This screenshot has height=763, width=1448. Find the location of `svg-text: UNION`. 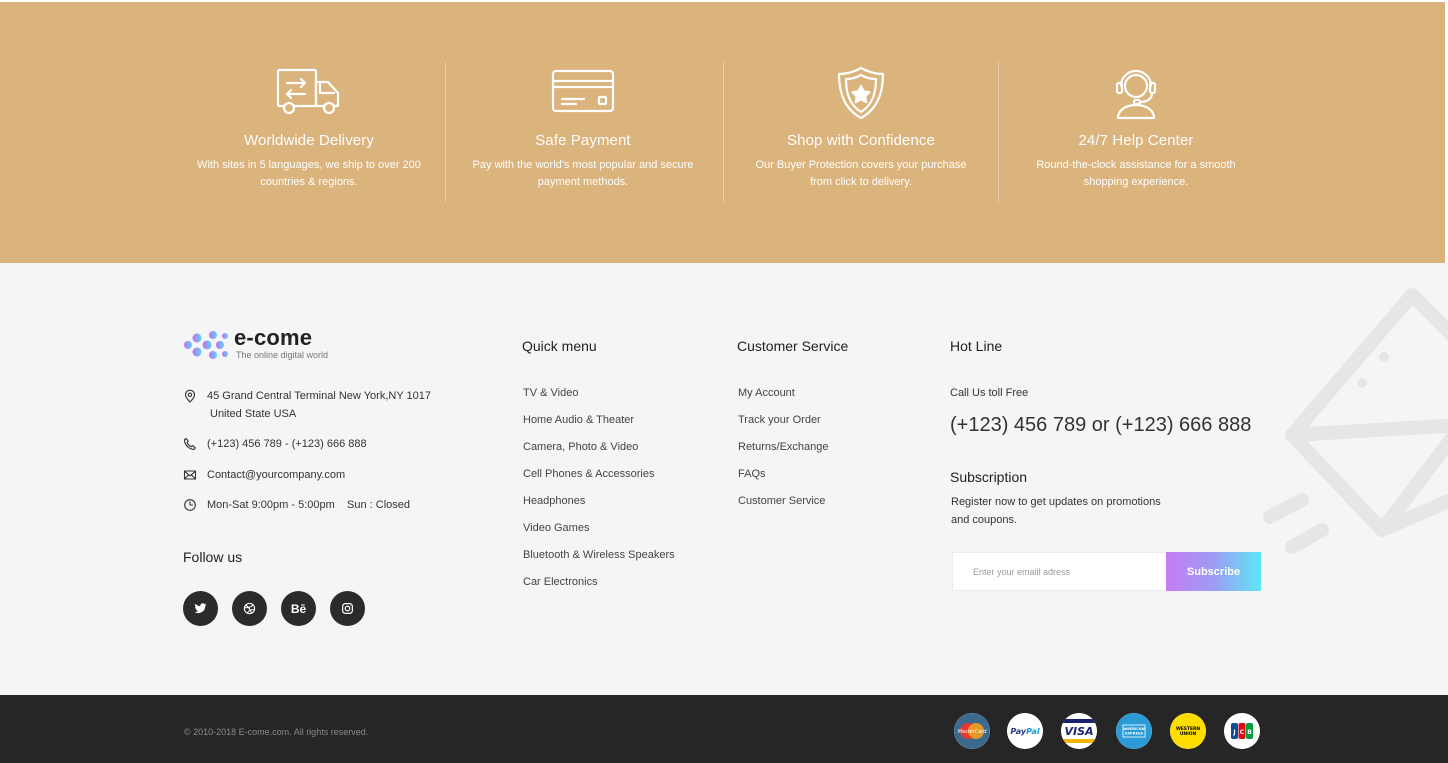

svg-text: UNION is located at coordinates (1188, 734).